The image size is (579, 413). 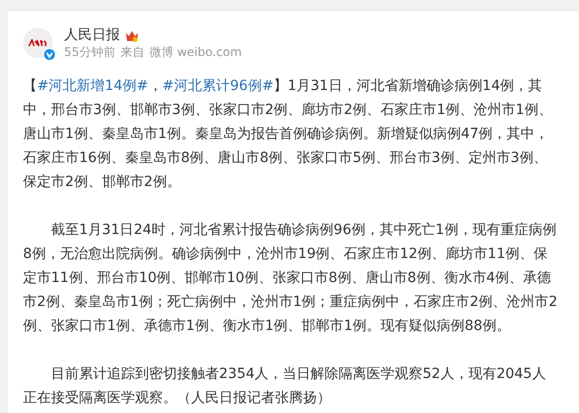 I want to click on author-name: 人民日报, so click(x=92, y=35).